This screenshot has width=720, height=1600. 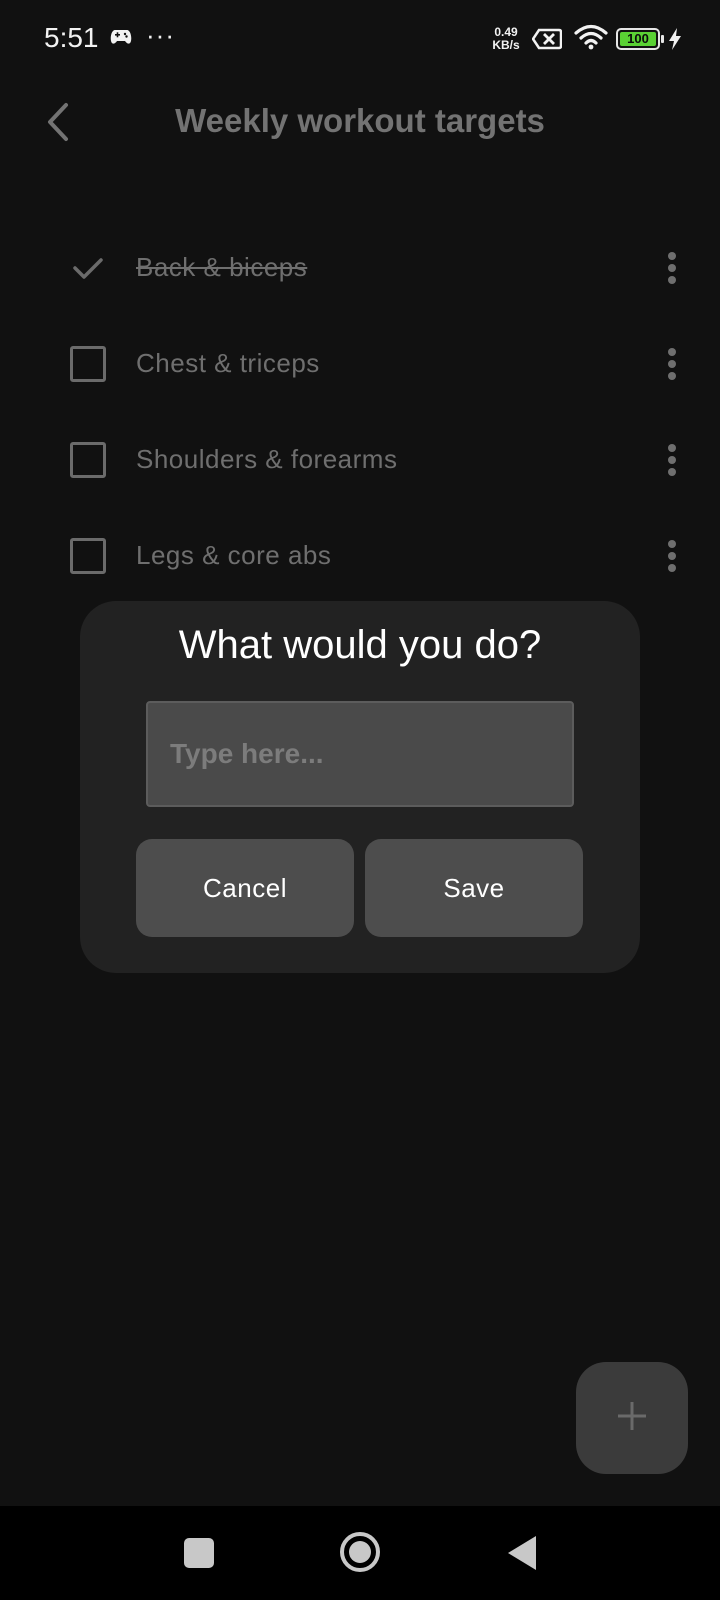 What do you see at coordinates (360, 754) in the screenshot?
I see `item-name-input` at bounding box center [360, 754].